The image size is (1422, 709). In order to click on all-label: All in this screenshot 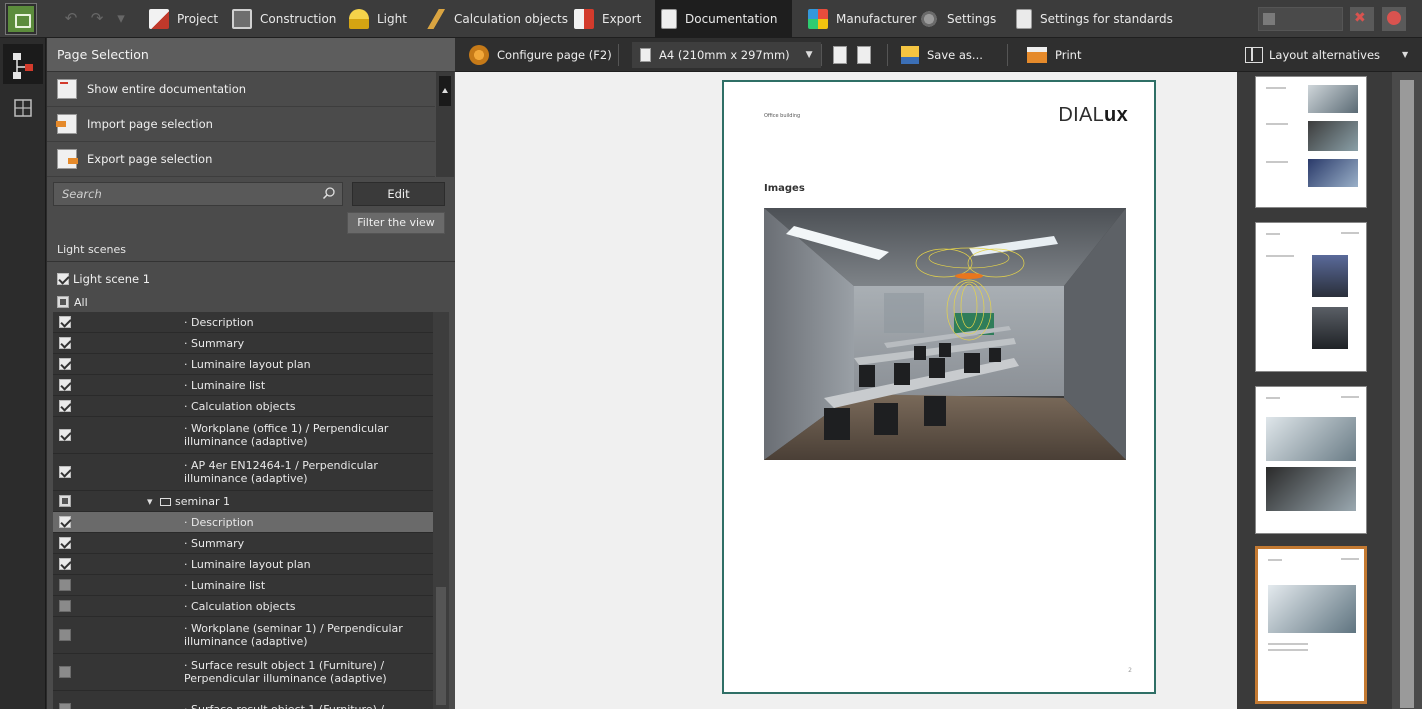, I will do `click(81, 302)`.